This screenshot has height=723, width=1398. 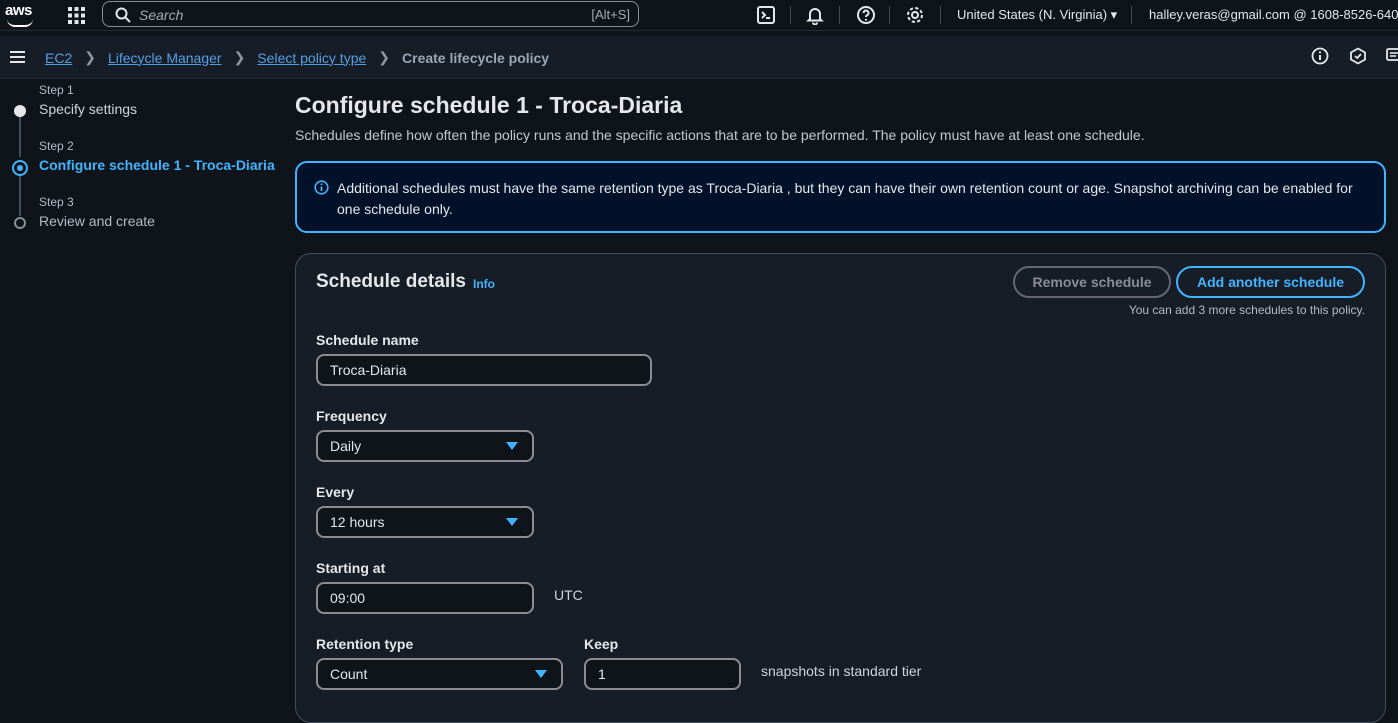 What do you see at coordinates (58, 58) in the screenshot?
I see `breadcrumb-ec2: EC2` at bounding box center [58, 58].